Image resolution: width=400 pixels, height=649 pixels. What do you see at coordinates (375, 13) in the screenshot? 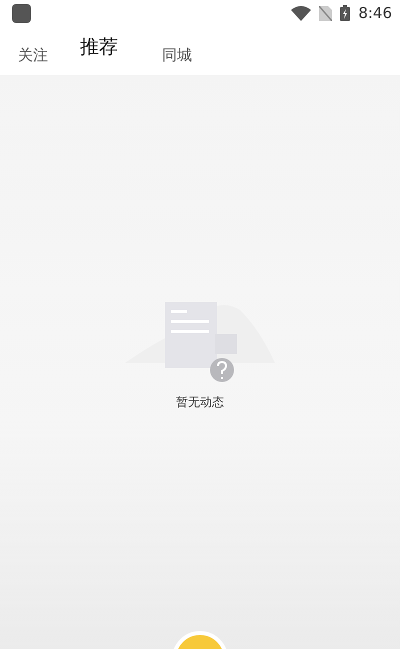
I see `clock-time: 8:46` at bounding box center [375, 13].